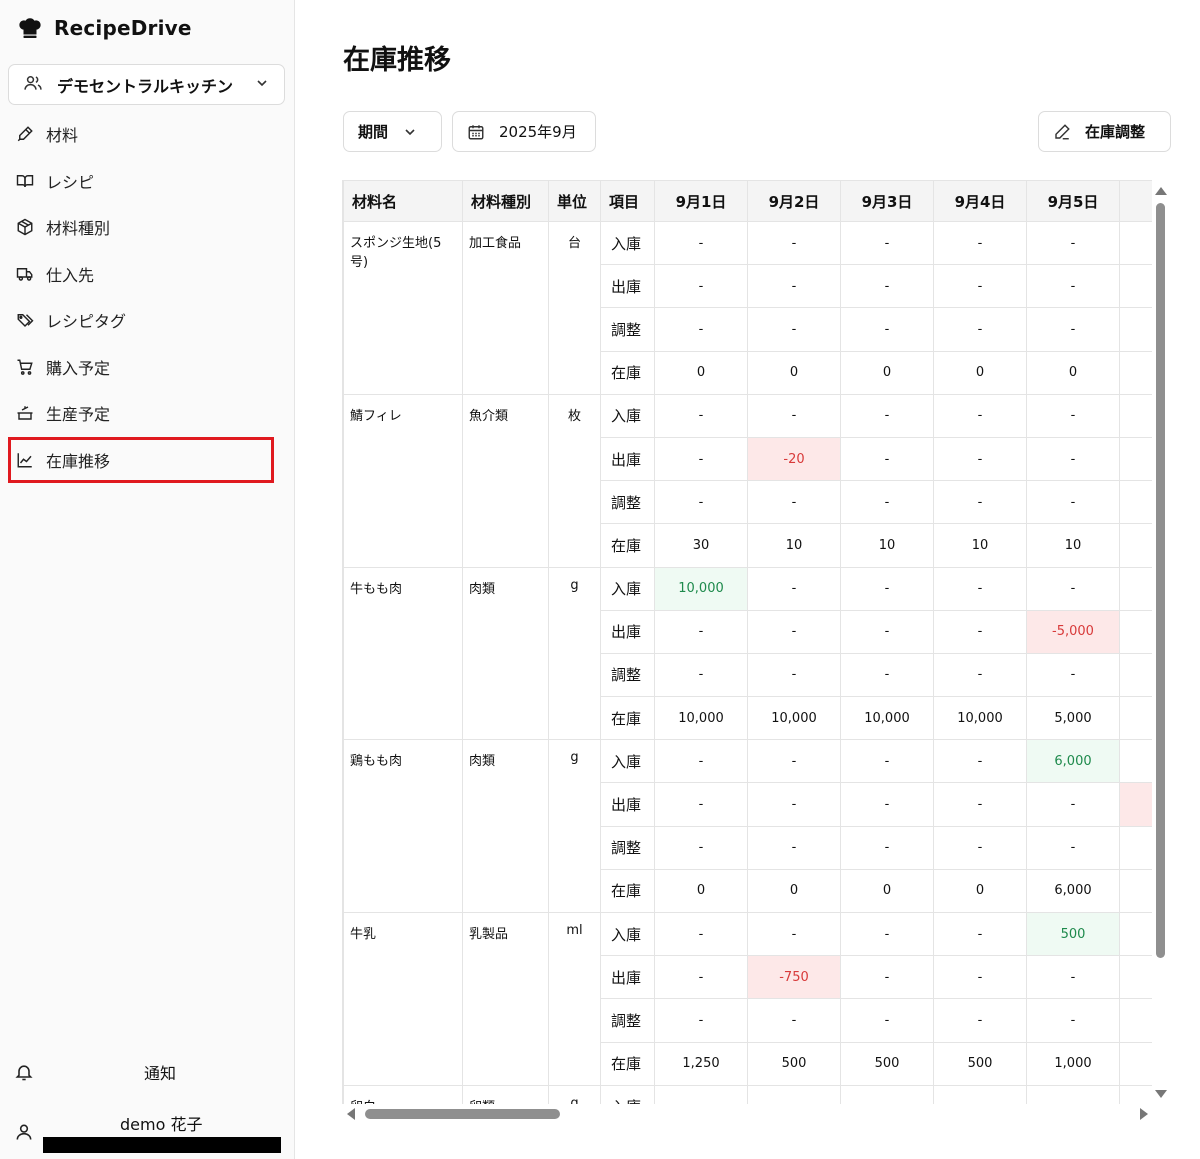  I want to click on chevron-down-icon, so click(410, 131).